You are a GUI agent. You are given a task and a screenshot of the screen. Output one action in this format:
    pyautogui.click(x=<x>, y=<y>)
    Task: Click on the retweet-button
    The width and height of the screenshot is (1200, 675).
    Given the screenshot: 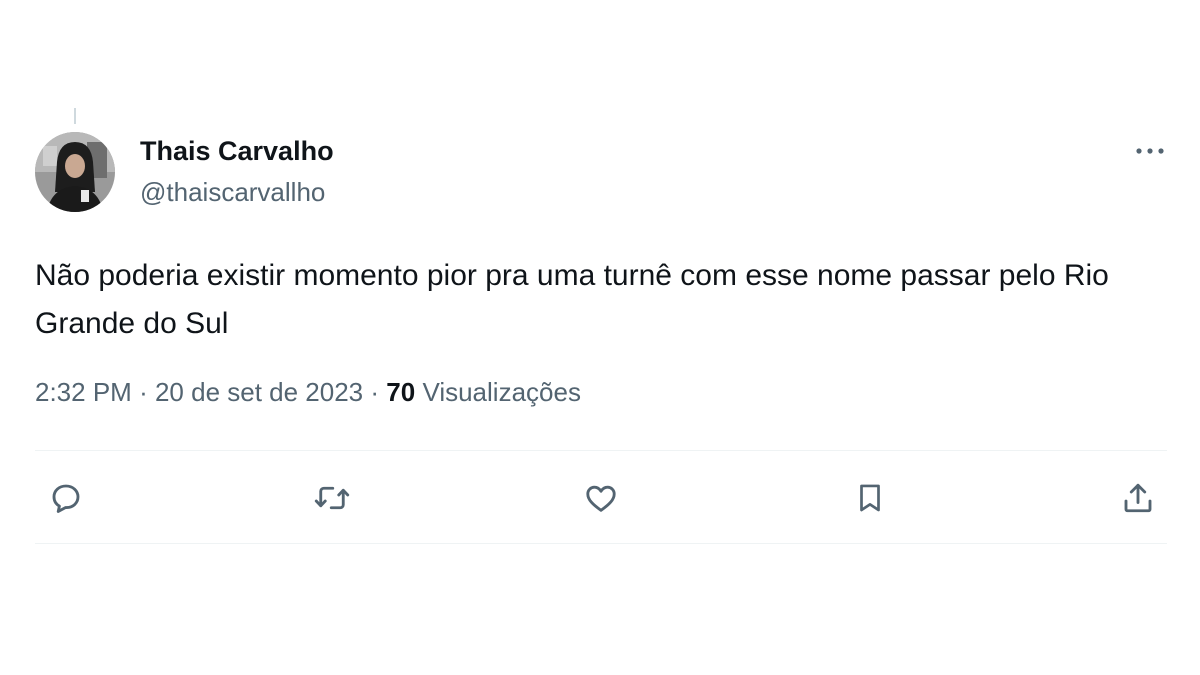 What is the action you would take?
    pyautogui.click(x=332, y=498)
    